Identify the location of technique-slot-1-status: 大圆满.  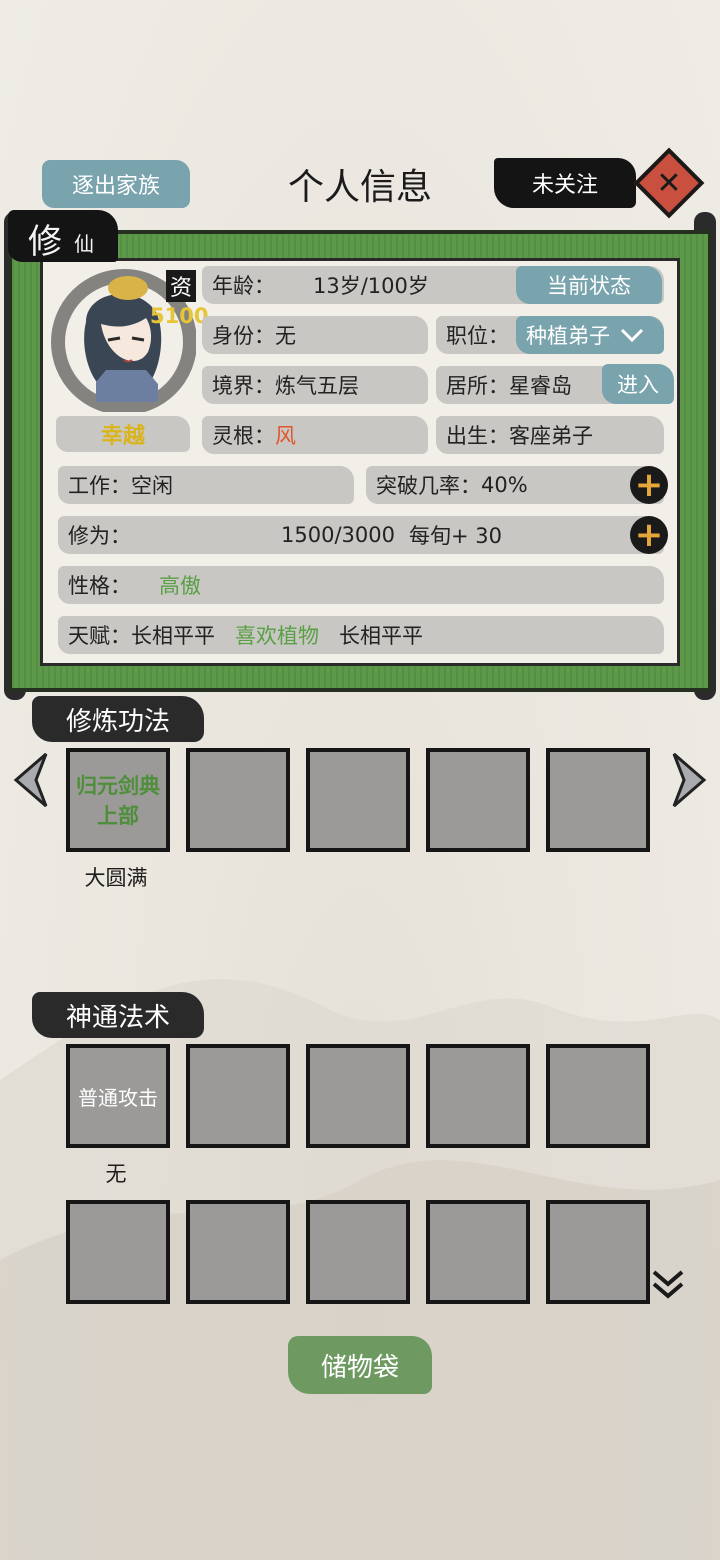
(116, 878).